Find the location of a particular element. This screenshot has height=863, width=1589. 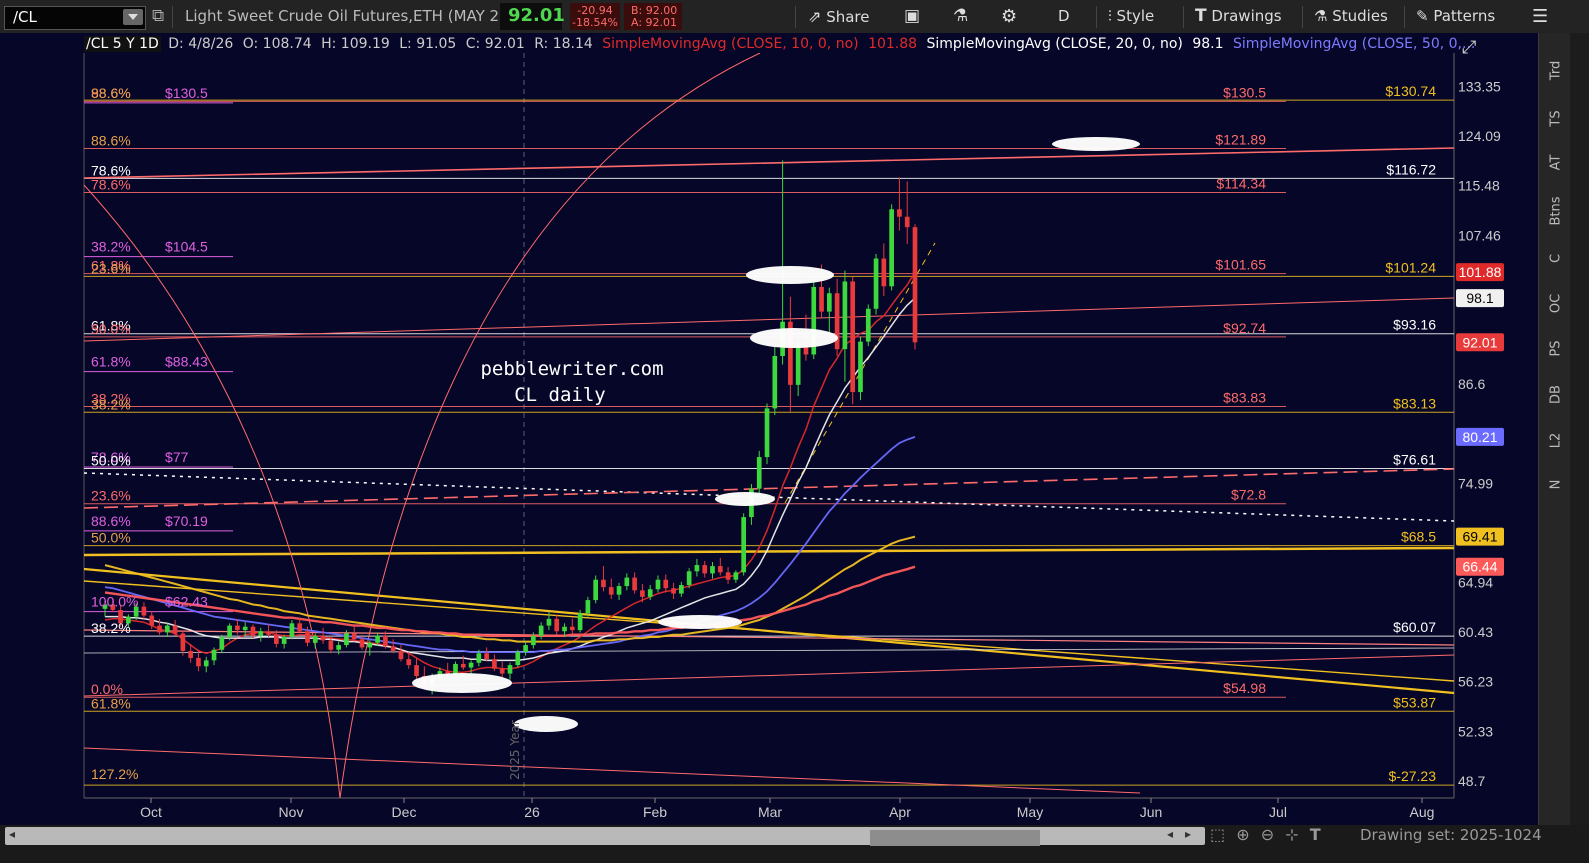

sidebar-tab-n: N is located at coordinates (1556, 485).